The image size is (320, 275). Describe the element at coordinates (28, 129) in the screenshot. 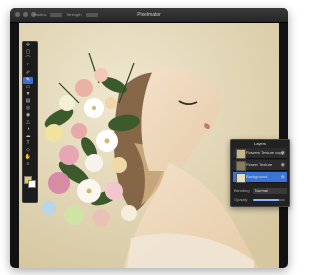

I see `dodge-icon: ◑` at that location.